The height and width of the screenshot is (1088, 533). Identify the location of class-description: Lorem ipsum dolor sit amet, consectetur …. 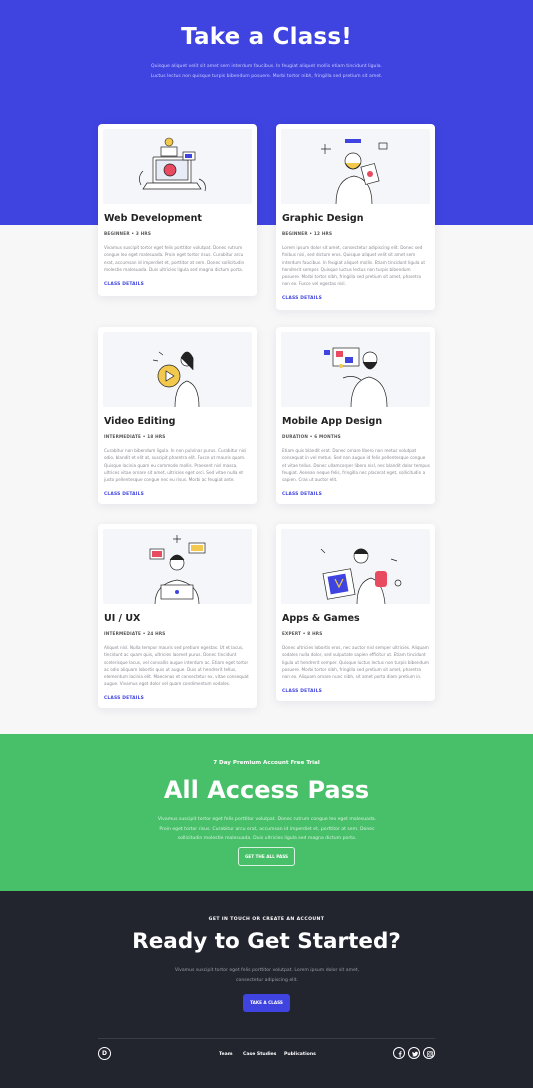
(354, 266).